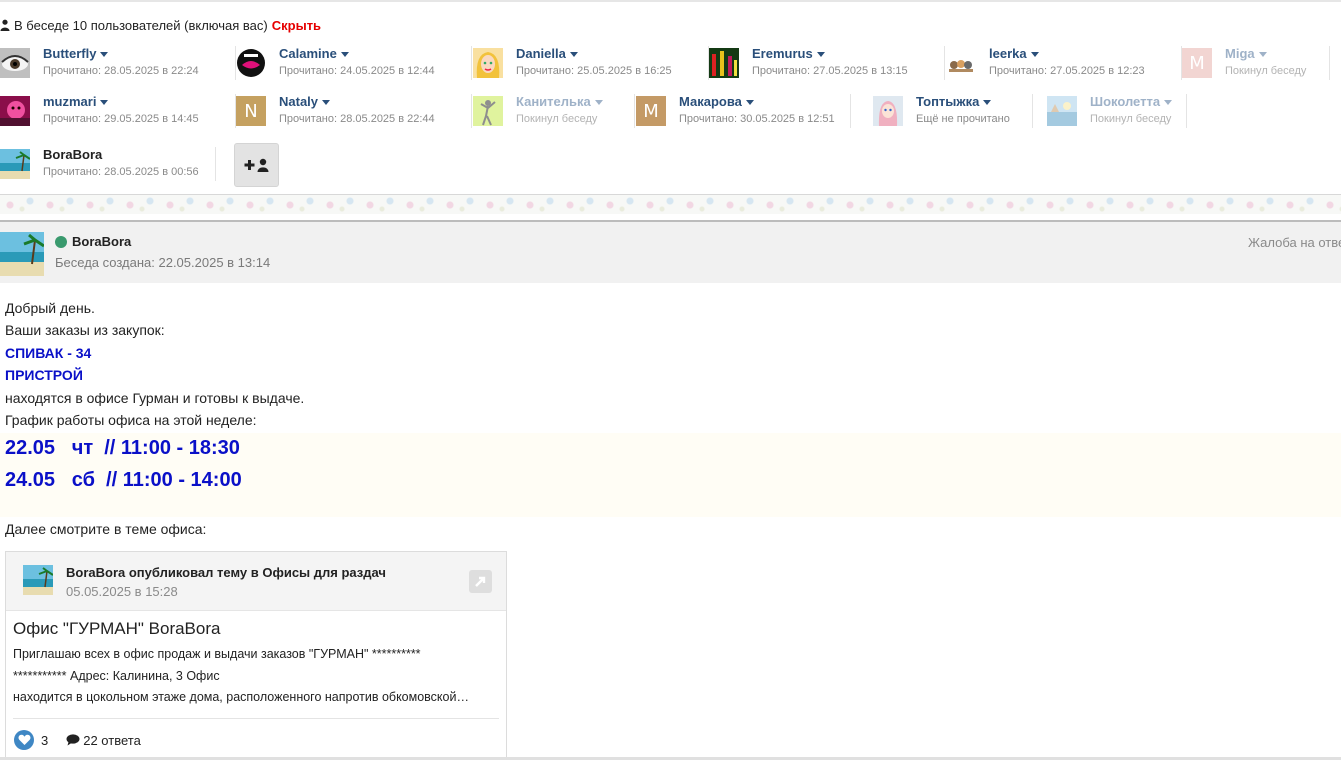 This screenshot has height=760, width=1341. I want to click on topic-stats: 3 22 ответа, so click(77, 740).